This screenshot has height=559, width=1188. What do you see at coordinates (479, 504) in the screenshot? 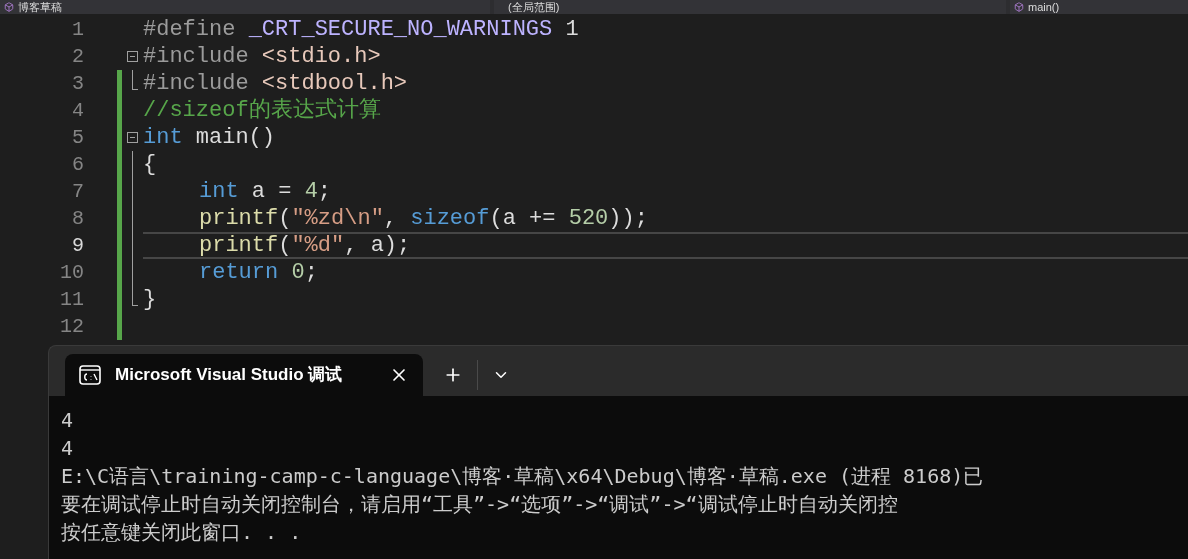
I see `output-line: 要在调试停止时自动关闭控制台，请启用“工具”->“选项”->“调试”->“调试停止时自动关闭控` at bounding box center [479, 504].